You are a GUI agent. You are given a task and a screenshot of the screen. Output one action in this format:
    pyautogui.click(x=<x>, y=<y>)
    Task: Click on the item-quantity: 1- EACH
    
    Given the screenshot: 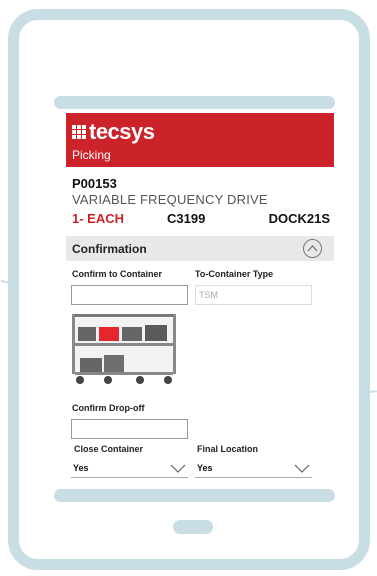 What is the action you would take?
    pyautogui.click(x=98, y=218)
    